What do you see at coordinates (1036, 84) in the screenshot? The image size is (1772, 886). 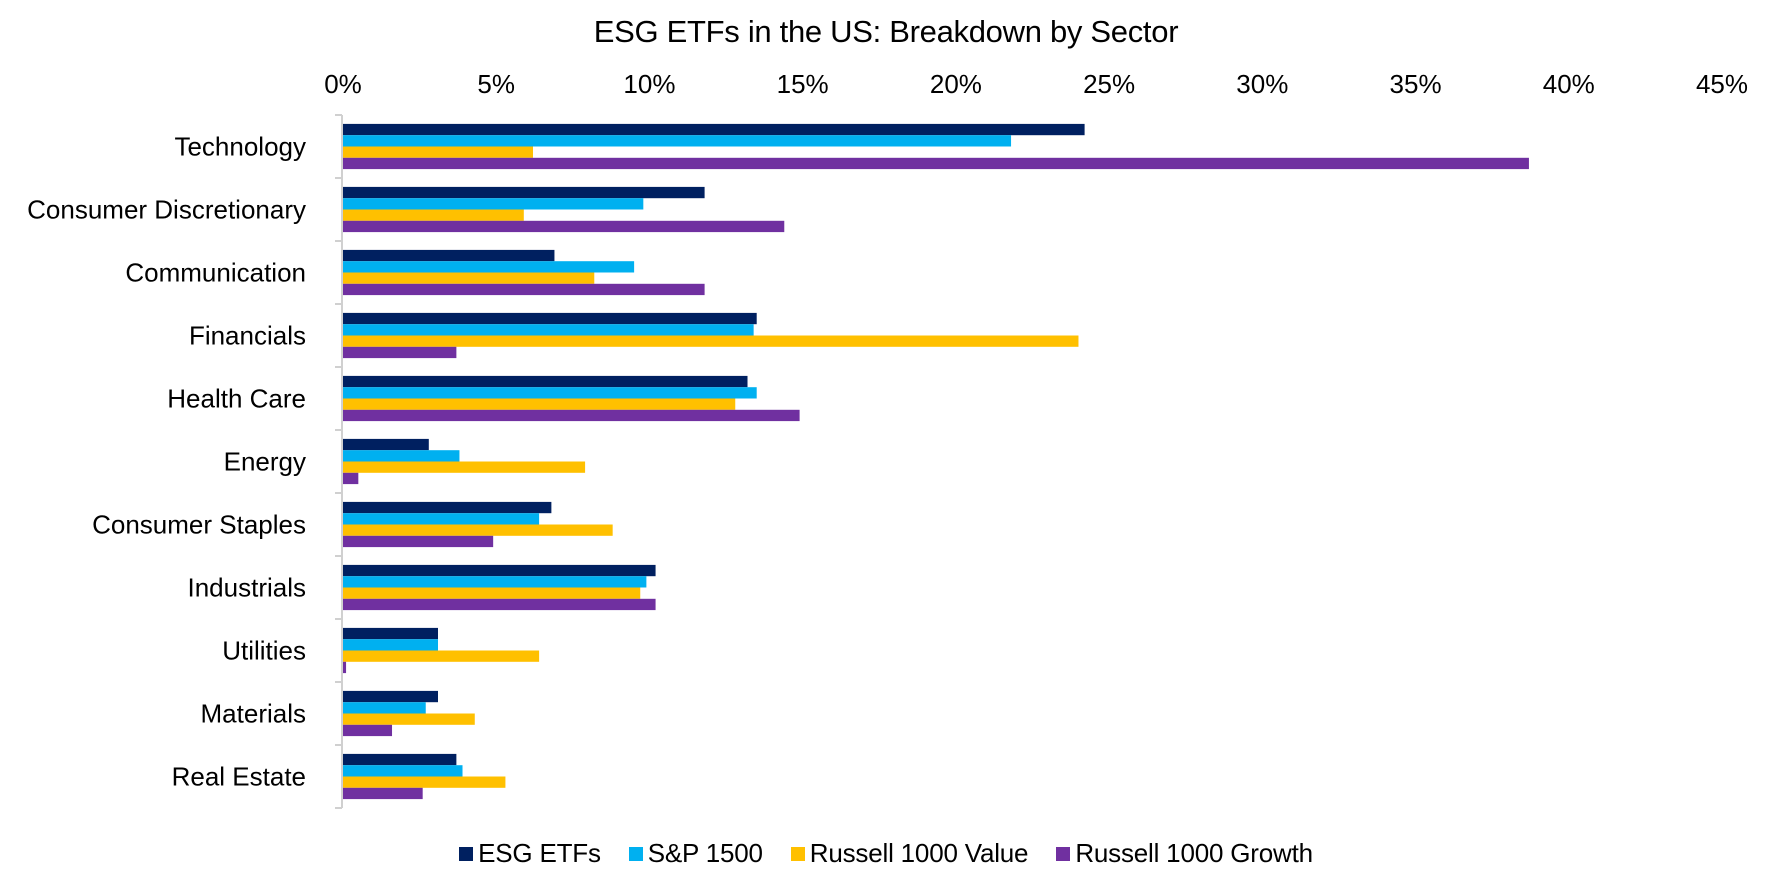 I see `x-axis-tick-labels: 0% 5% 10% 15% 20% 25% 30% 35% 40% 45%` at bounding box center [1036, 84].